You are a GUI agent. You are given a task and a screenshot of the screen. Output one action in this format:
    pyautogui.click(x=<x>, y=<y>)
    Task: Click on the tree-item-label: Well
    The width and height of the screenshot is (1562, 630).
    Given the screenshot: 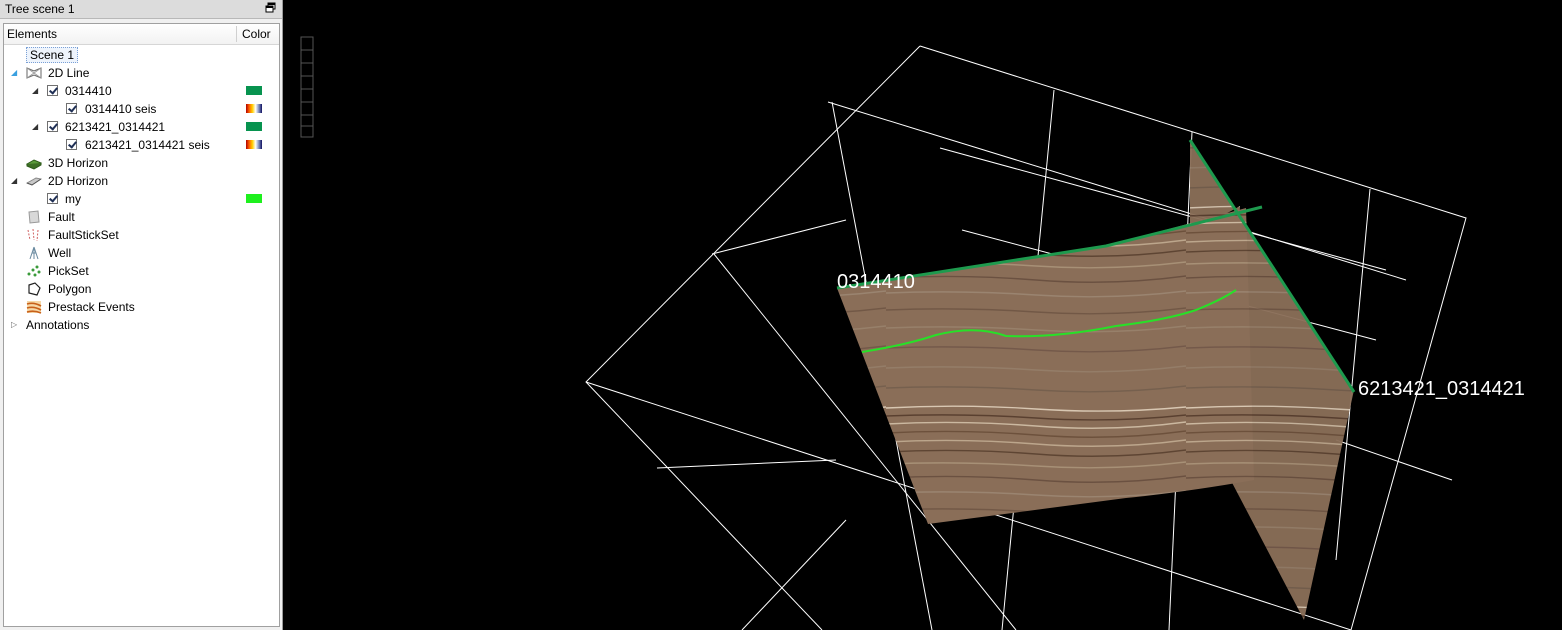 What is the action you would take?
    pyautogui.click(x=60, y=253)
    